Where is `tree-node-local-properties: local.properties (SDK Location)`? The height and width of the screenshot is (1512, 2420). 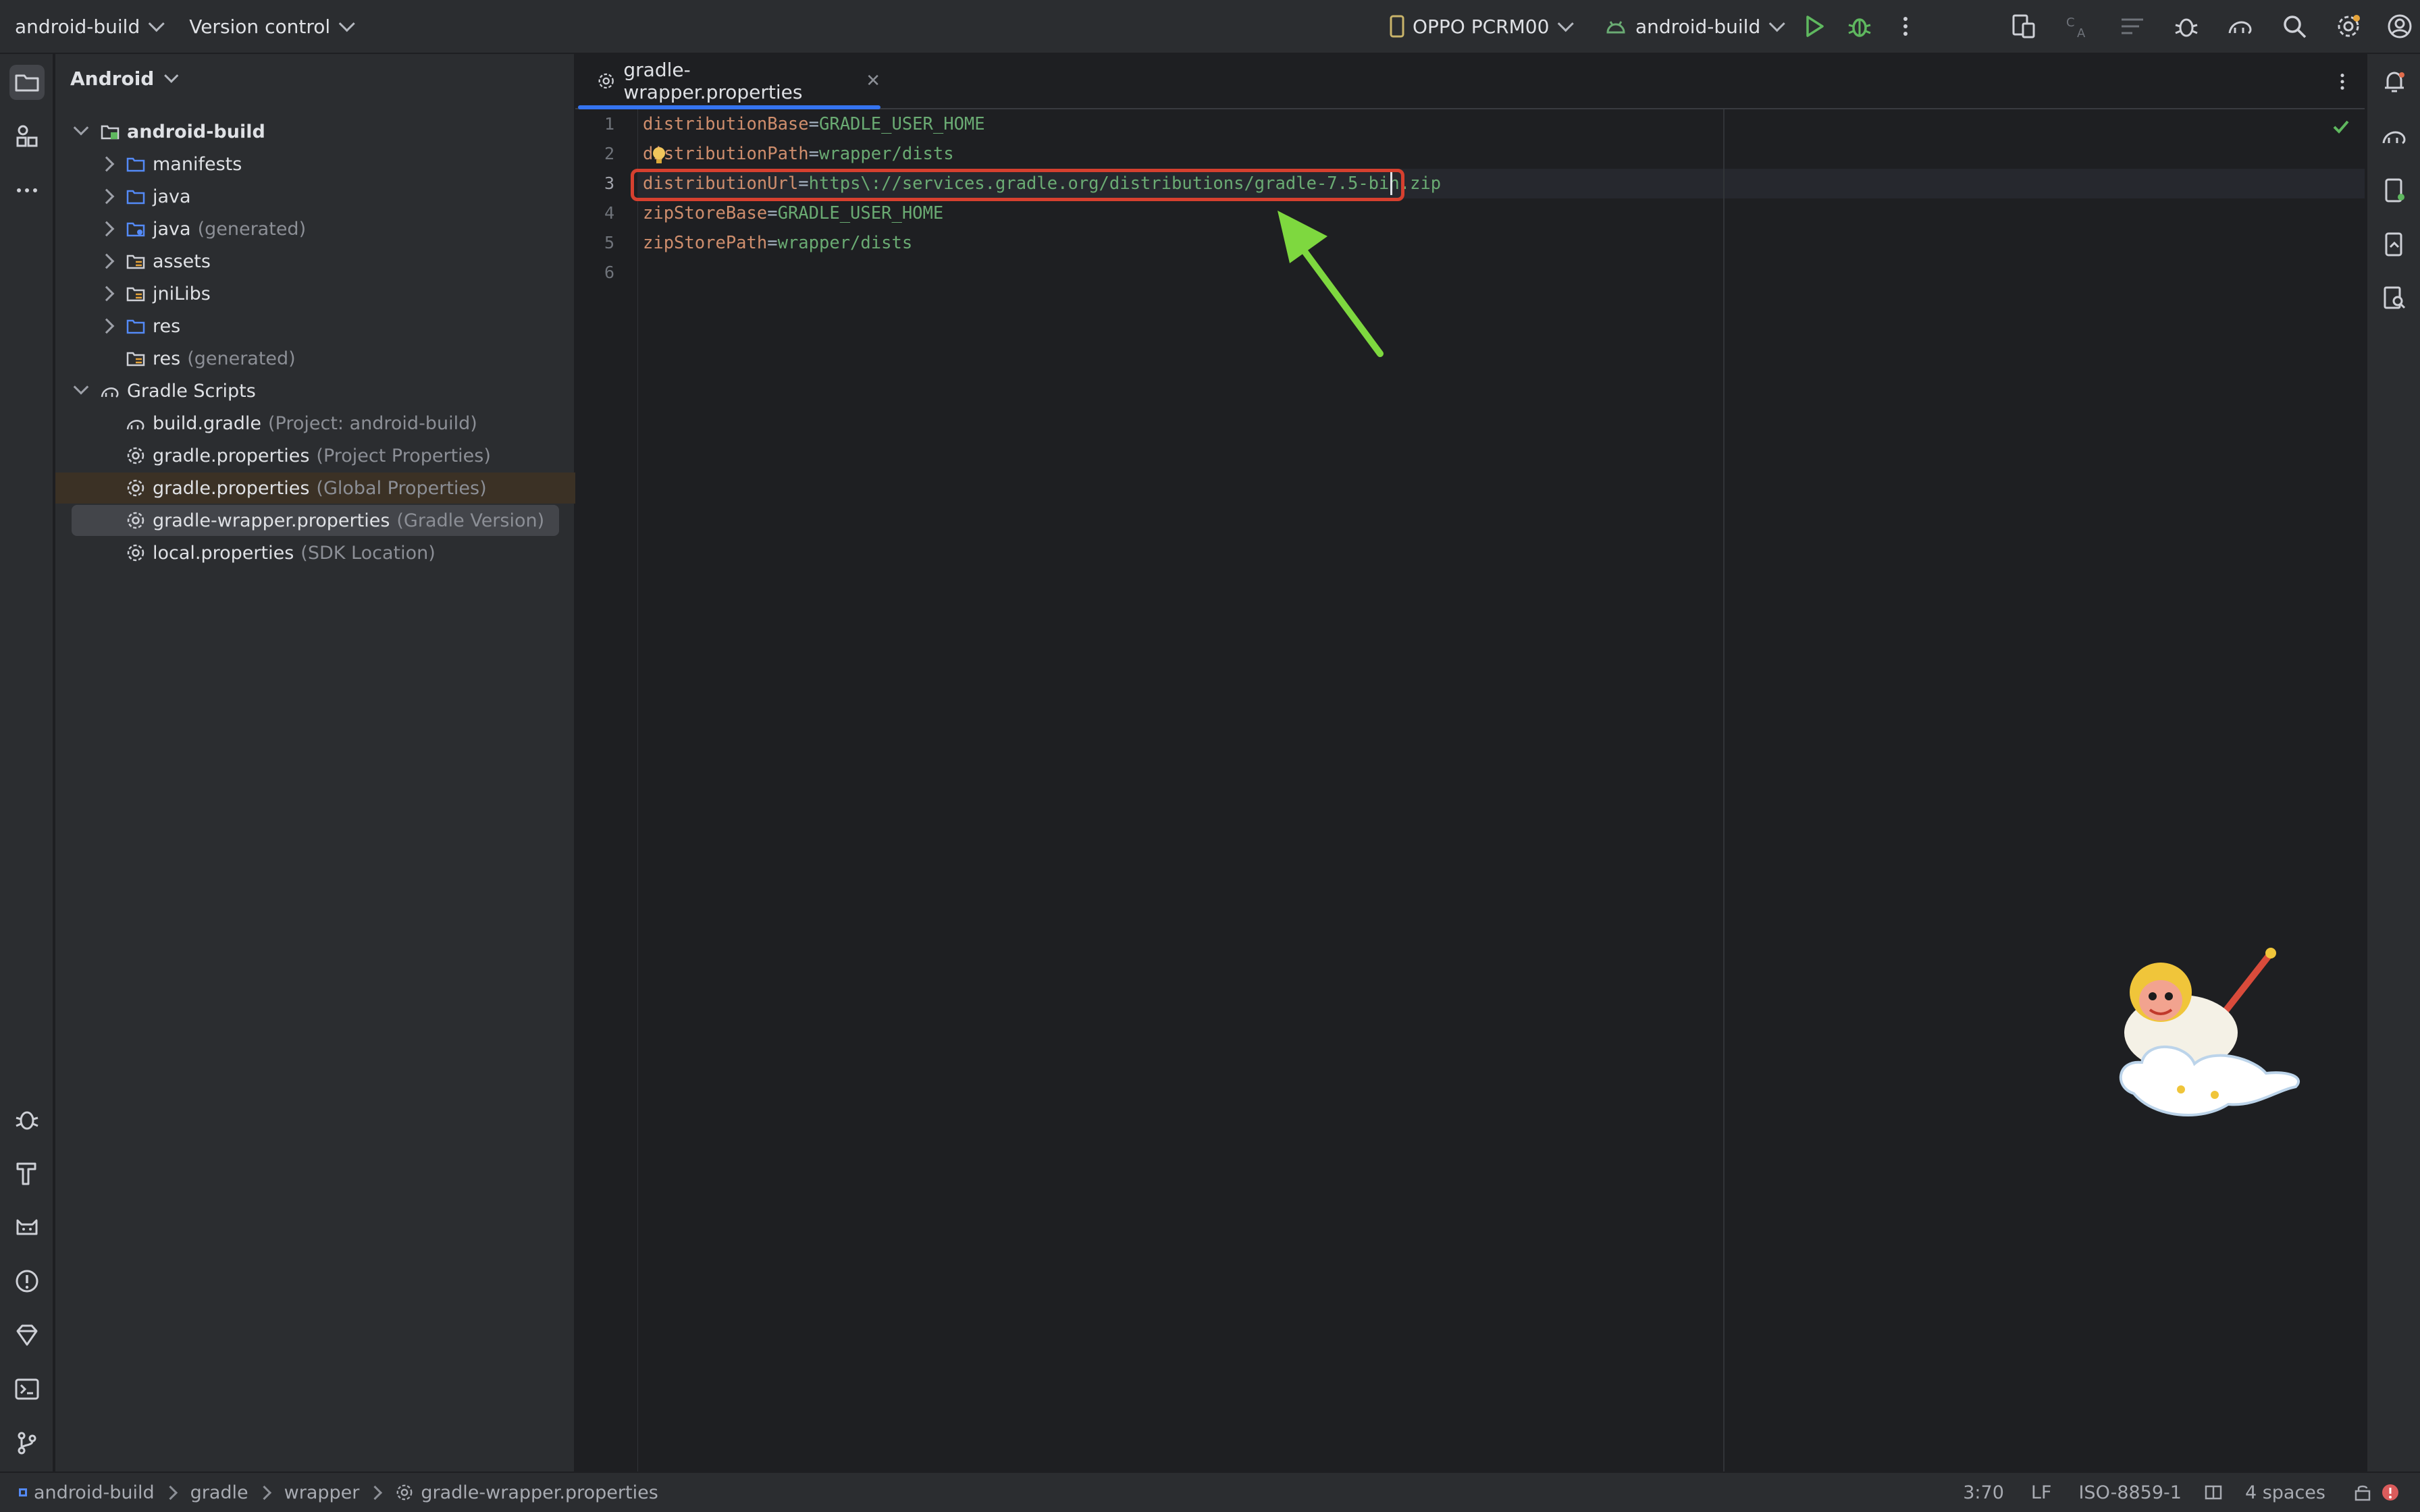
tree-node-local-properties: local.properties (SDK Location) is located at coordinates (315, 552).